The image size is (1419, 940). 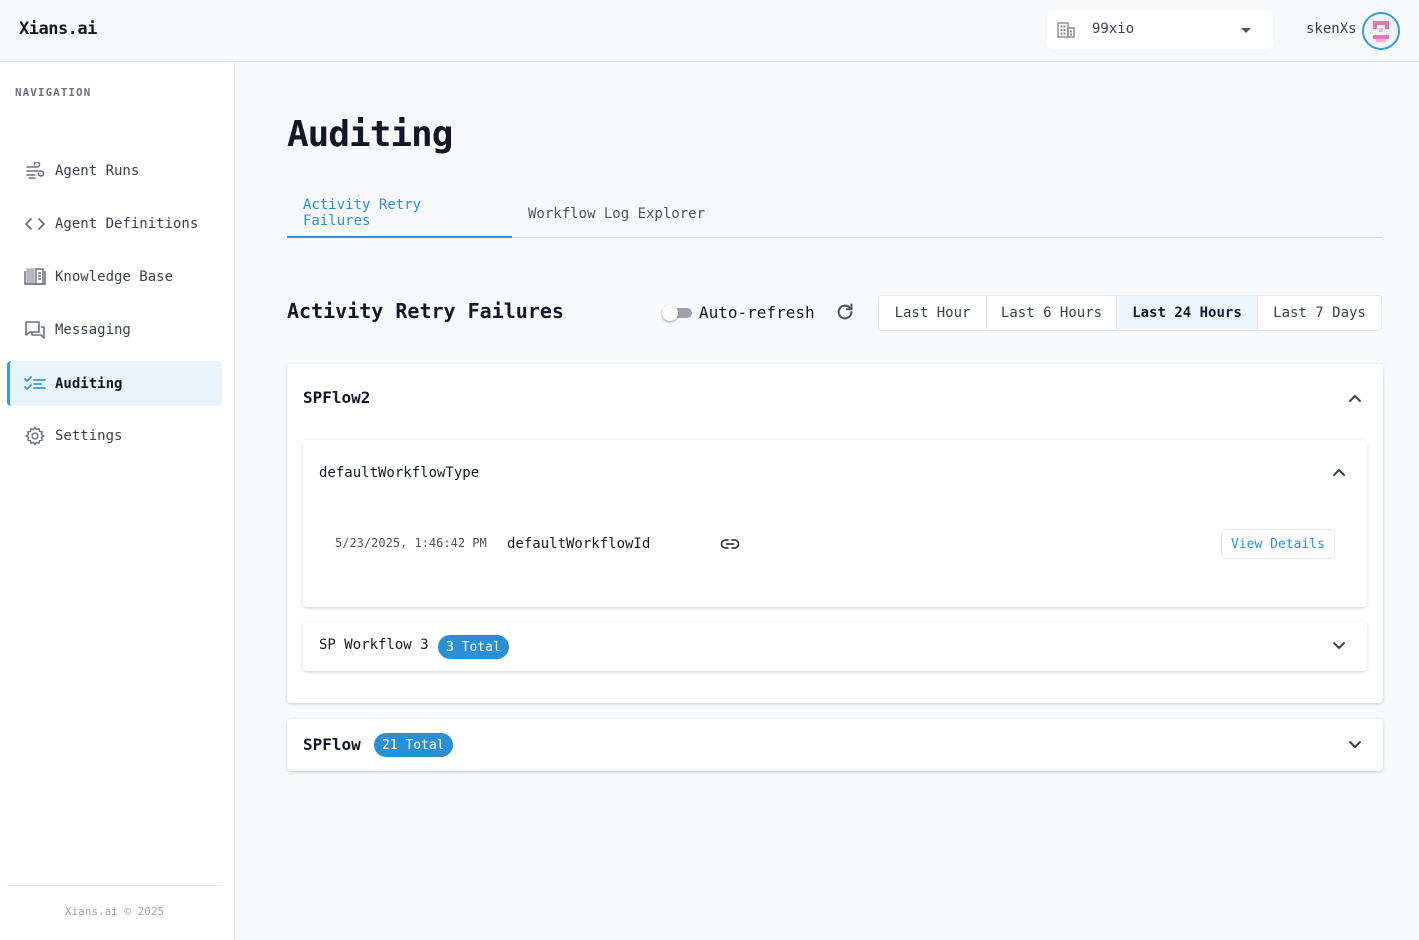 What do you see at coordinates (399, 214) in the screenshot?
I see `tab-activity-retry-failures: Activity Retry Failures` at bounding box center [399, 214].